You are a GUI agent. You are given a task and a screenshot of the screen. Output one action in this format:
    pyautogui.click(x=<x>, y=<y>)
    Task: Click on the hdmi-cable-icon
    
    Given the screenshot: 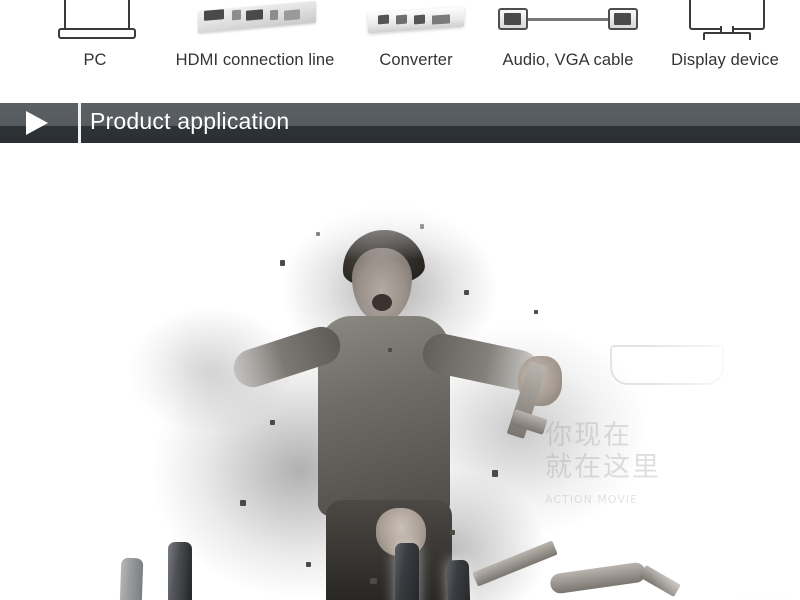 What is the action you would take?
    pyautogui.click(x=255, y=20)
    